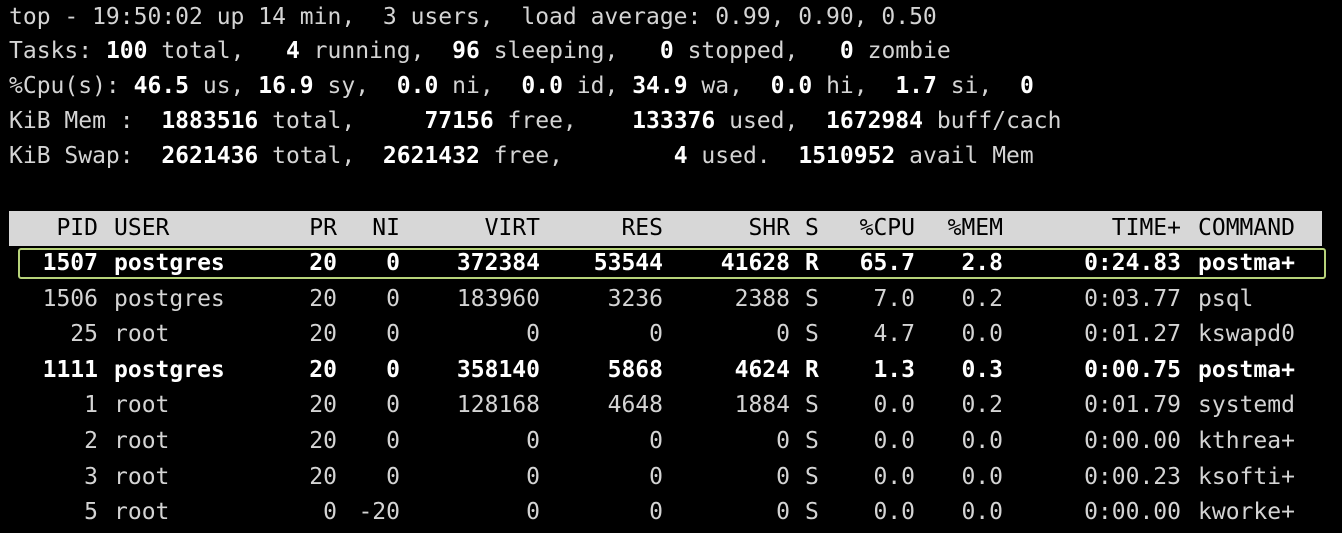  I want to click on process-cpu: 0.0, so click(894, 476).